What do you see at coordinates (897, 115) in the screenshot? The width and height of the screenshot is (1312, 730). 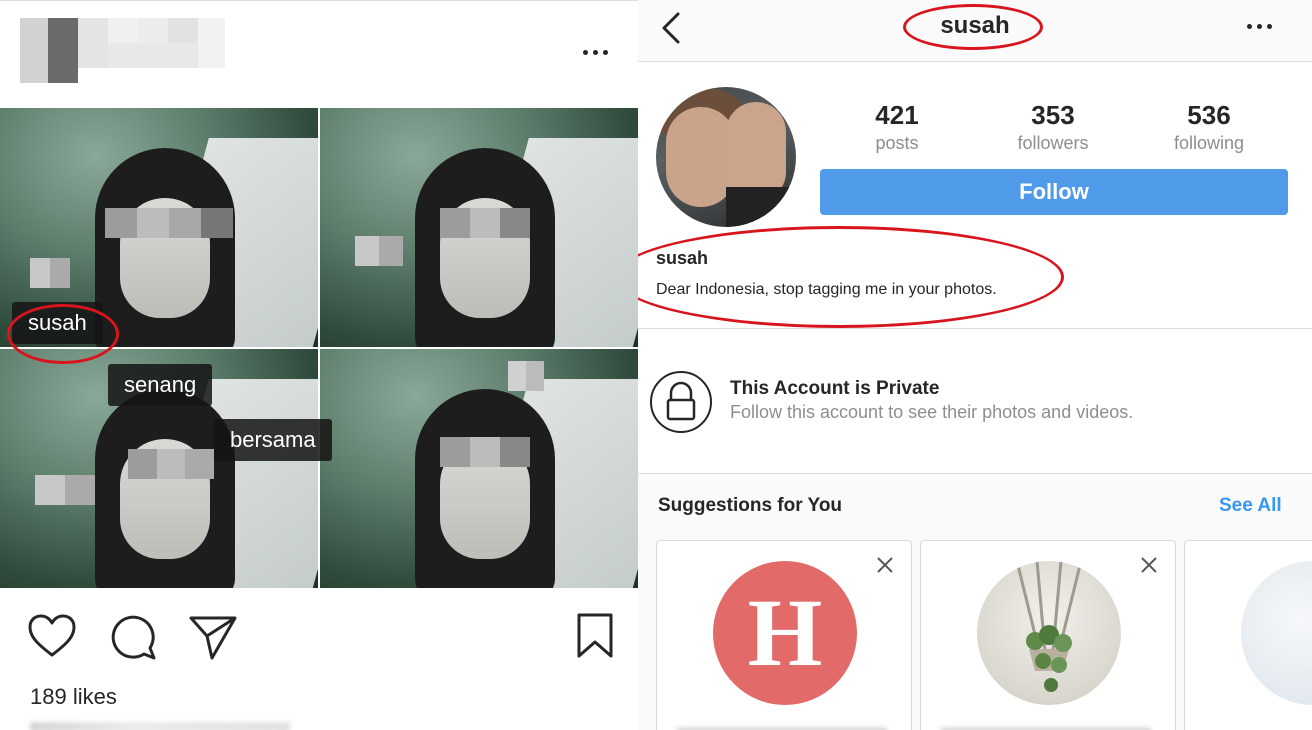 I see `posts-count: 421` at bounding box center [897, 115].